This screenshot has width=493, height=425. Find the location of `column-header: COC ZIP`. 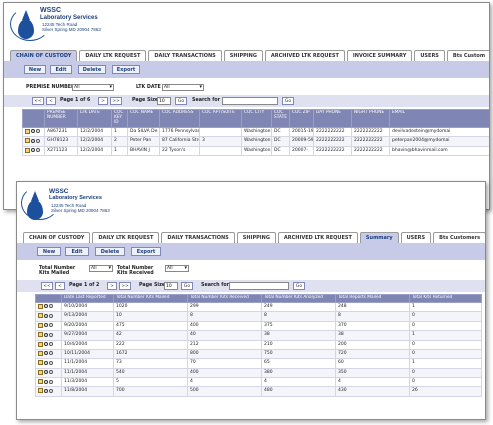

column-header: COC ZIP is located at coordinates (301, 118).